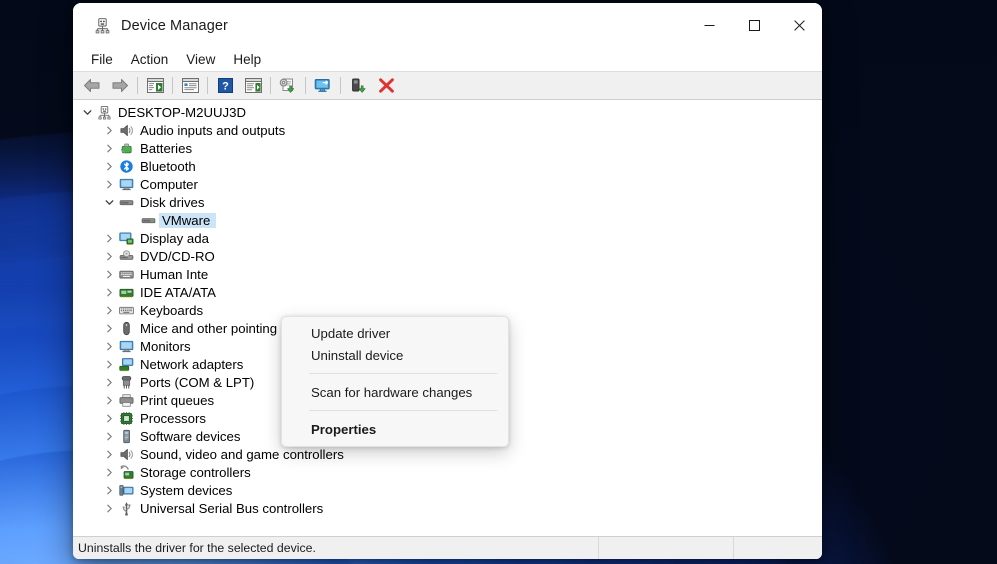 The width and height of the screenshot is (997, 564). I want to click on context-menu-separator, so click(403, 373).